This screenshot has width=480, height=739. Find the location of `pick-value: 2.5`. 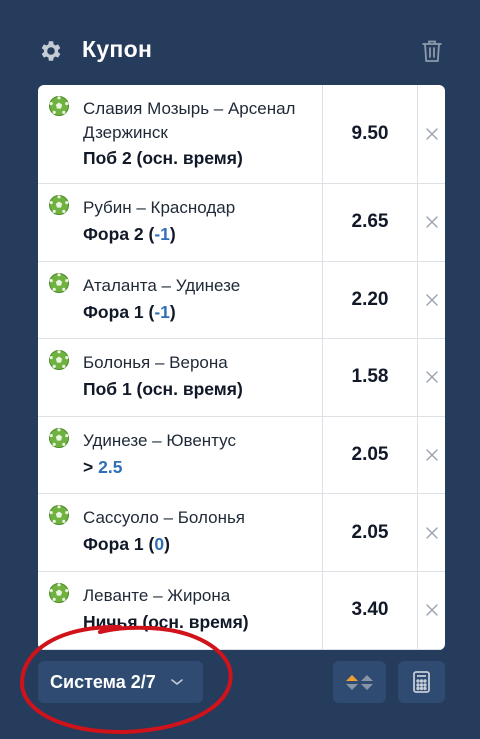

pick-value: 2.5 is located at coordinates (110, 466).